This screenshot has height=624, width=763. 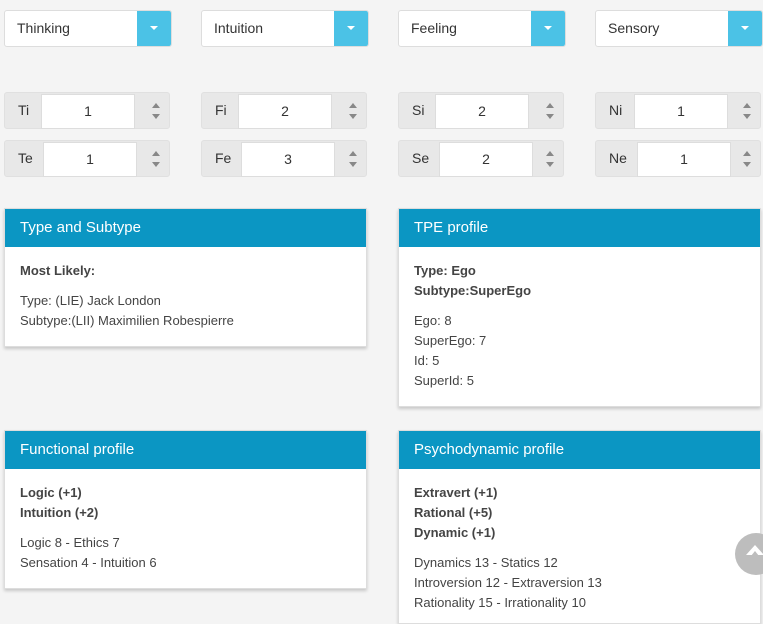 I want to click on card-line: Dynamics 13 - Statics 12, so click(x=486, y=562).